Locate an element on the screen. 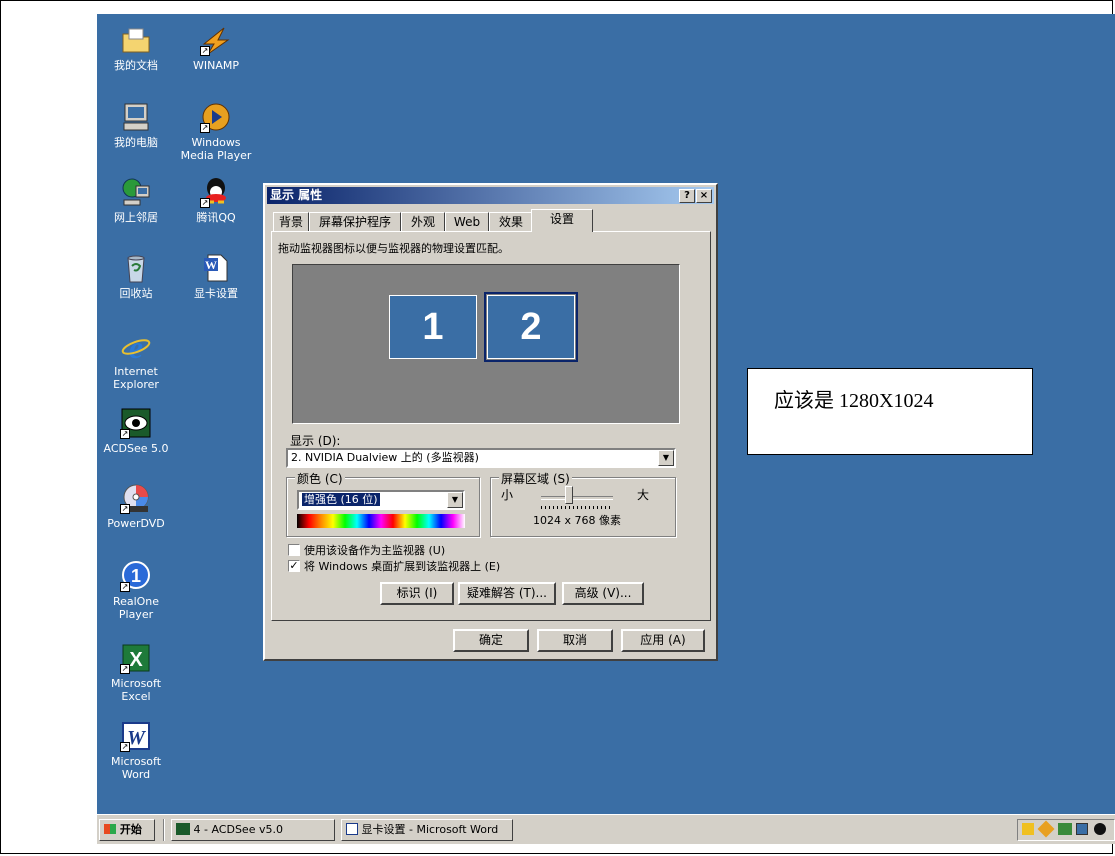  desktop-icon-my-computer: 我的电脑 is located at coordinates (136, 125).